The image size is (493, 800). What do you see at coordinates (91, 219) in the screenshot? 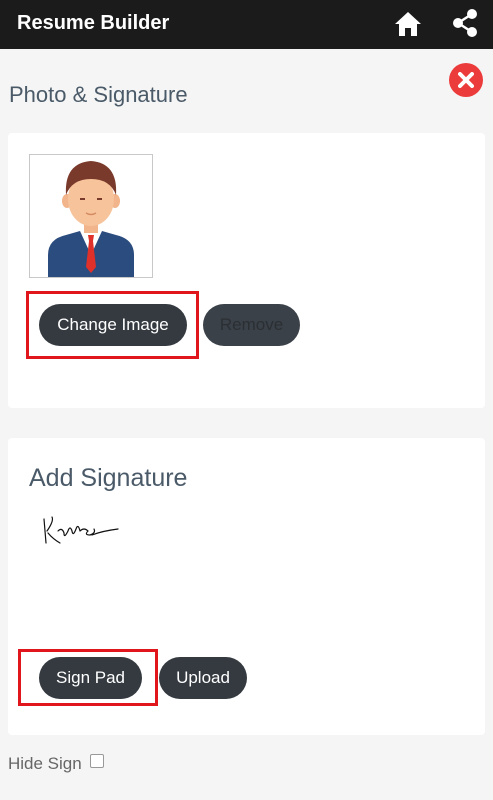
I see `person-avatar-icon` at bounding box center [91, 219].